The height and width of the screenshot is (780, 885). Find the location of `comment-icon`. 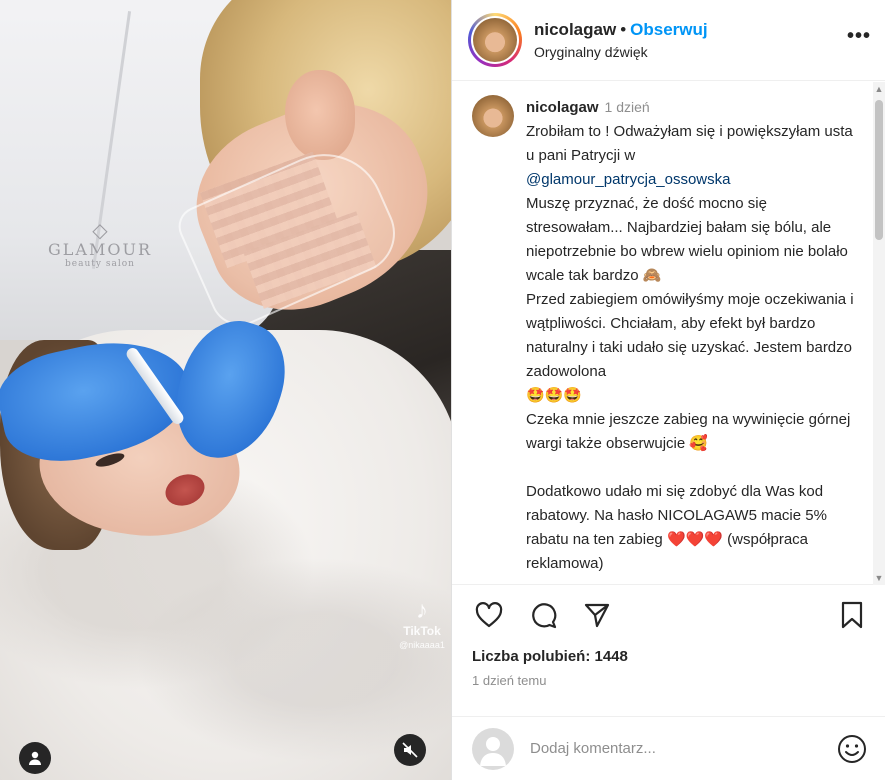

comment-icon is located at coordinates (544, 615).